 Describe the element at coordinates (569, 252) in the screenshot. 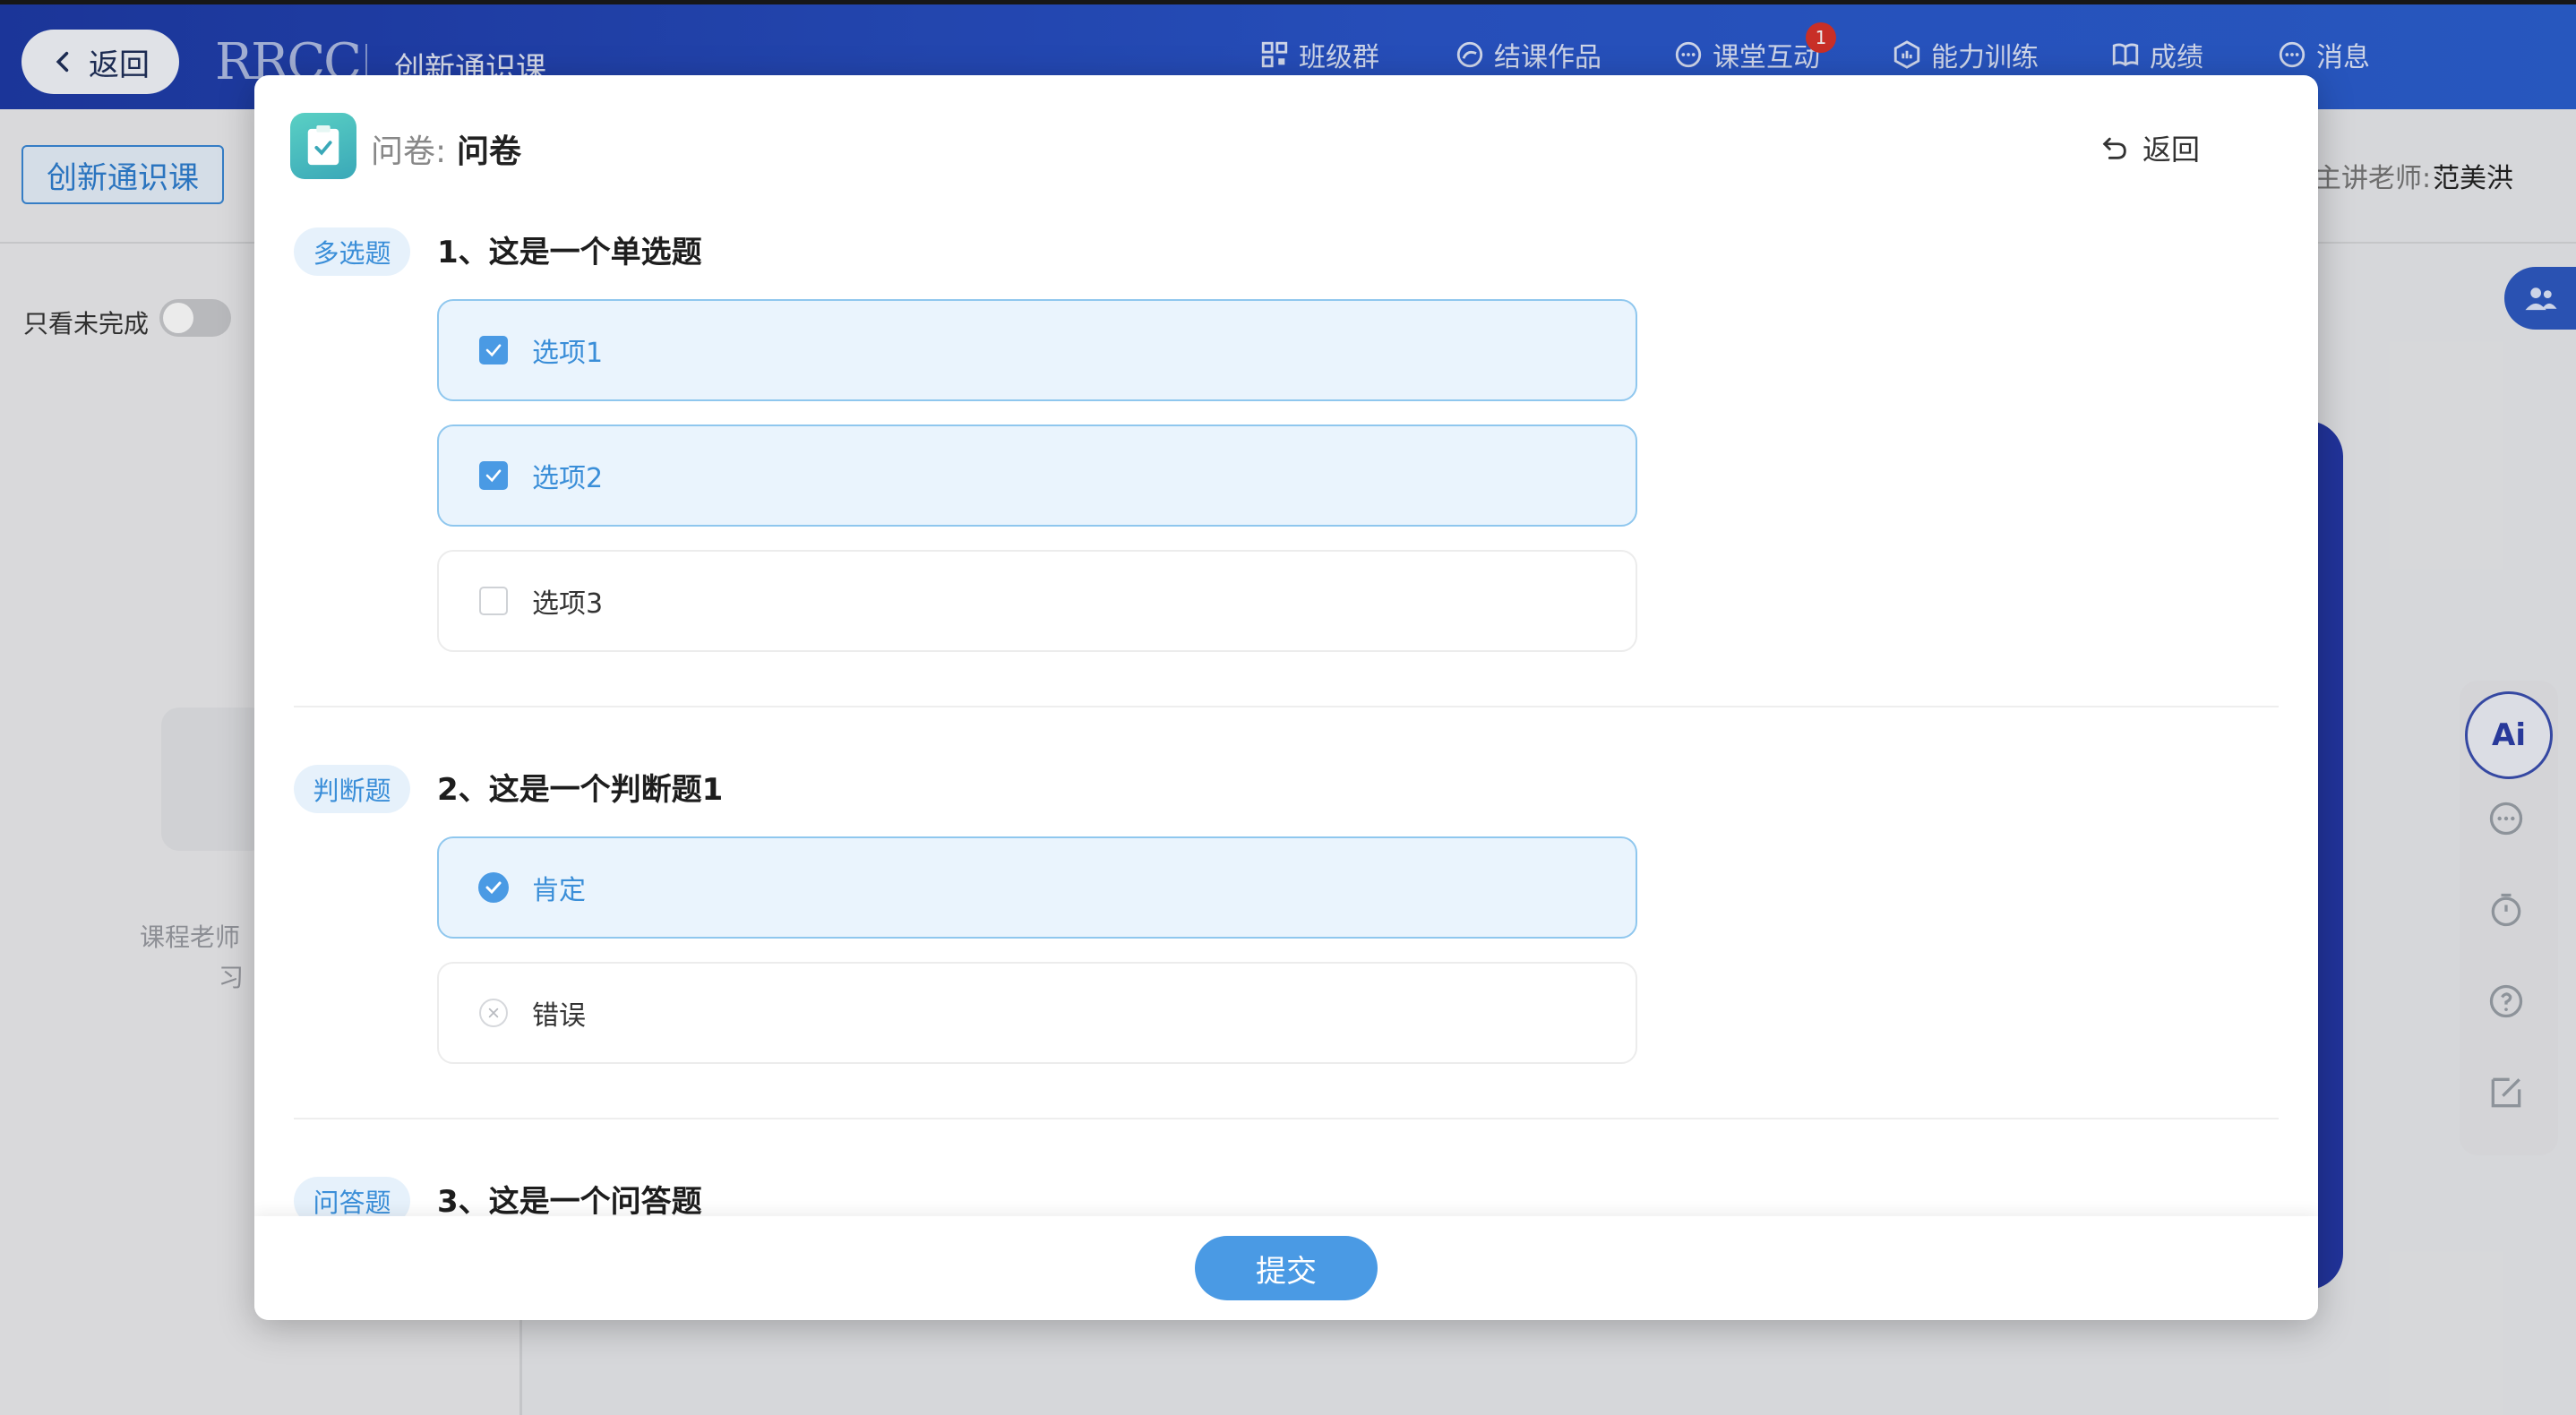

I see `question-title: 1、这是一个单选题` at that location.